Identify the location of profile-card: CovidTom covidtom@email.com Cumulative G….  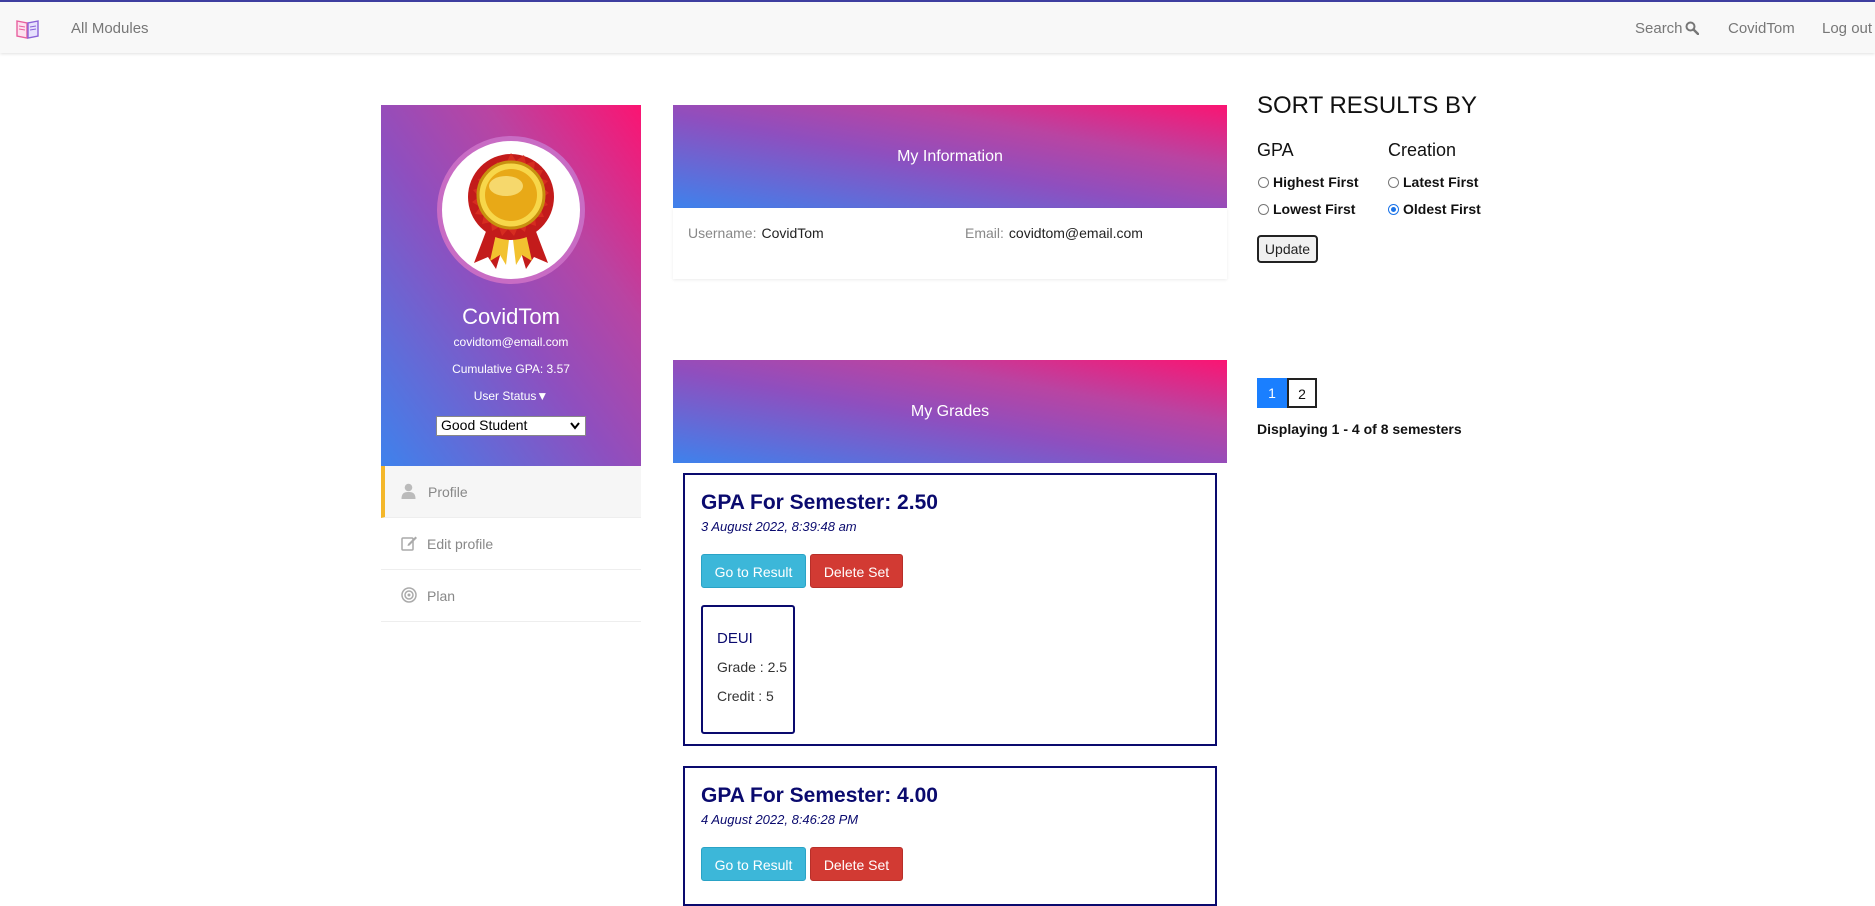
(511, 285).